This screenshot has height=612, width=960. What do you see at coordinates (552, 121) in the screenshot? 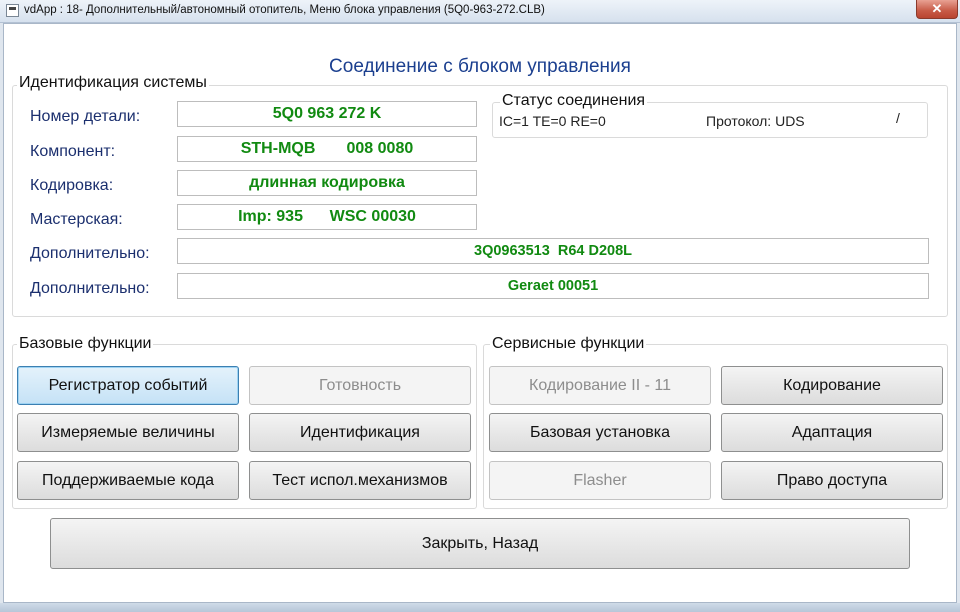
I see `connection-counters: IC=1 TE=0 RE=0` at bounding box center [552, 121].